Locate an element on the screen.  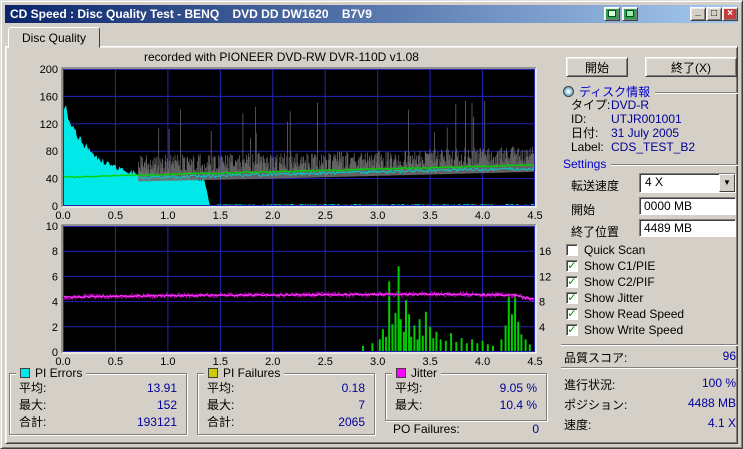
progress-value: 100 % is located at coordinates (718, 383).